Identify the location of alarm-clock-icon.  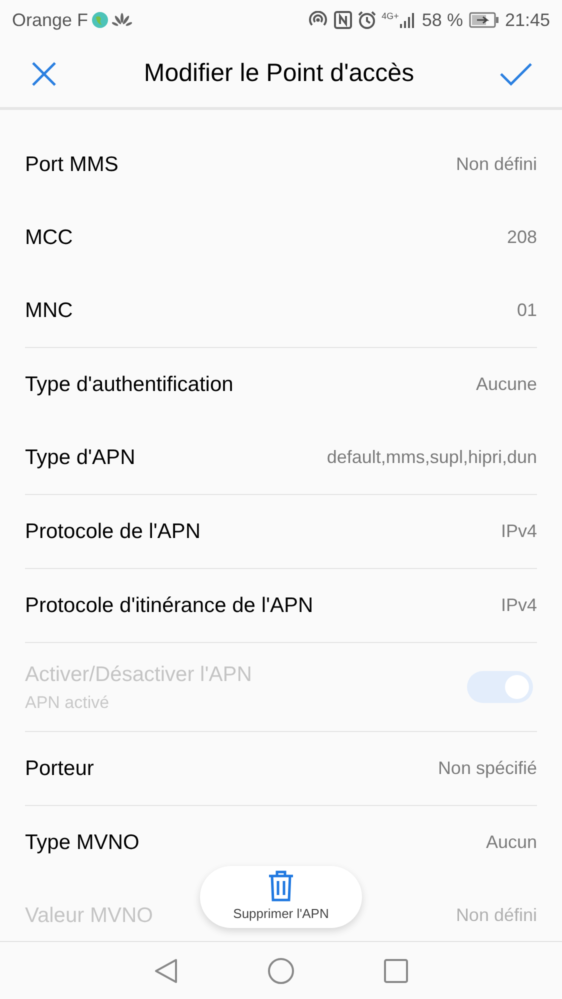
(367, 20).